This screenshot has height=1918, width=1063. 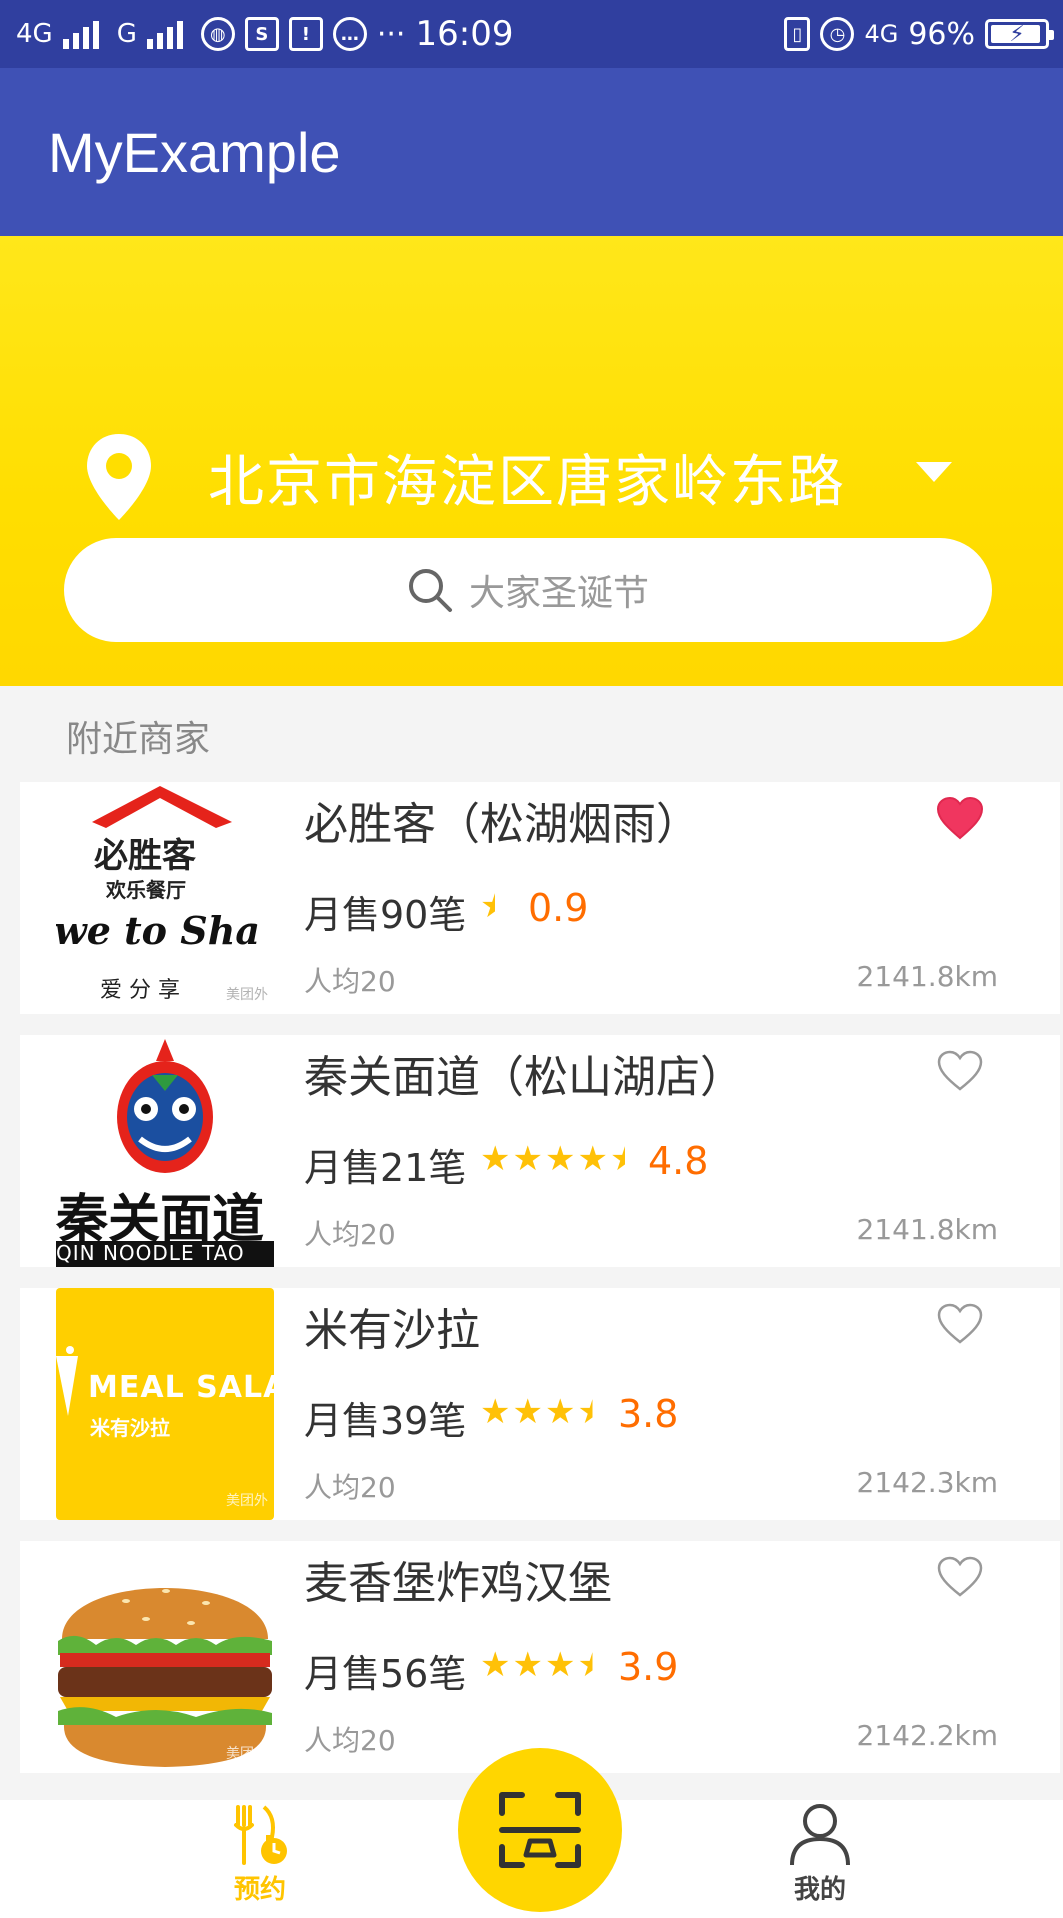 I want to click on shop-logo: MEAL SALAD 米有沙拉 美团外, so click(x=165, y=1404).